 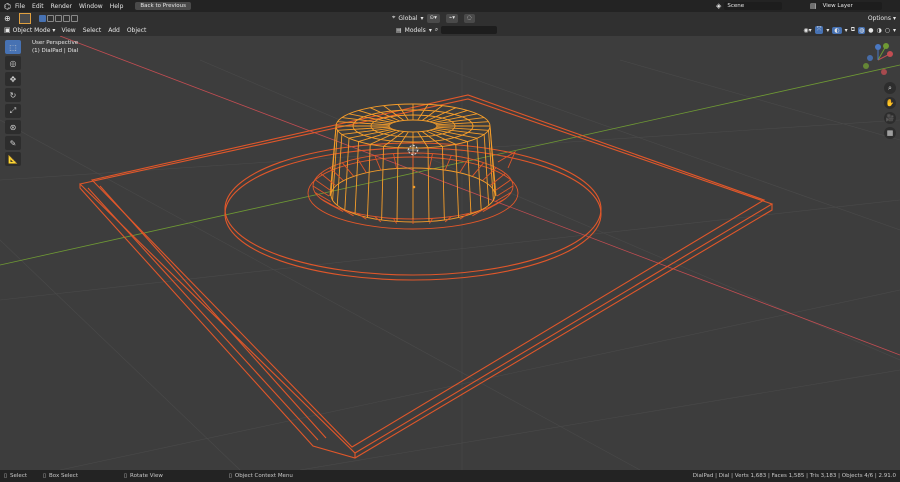 What do you see at coordinates (394, 17) in the screenshot?
I see `orientation-icon: ⌖` at bounding box center [394, 17].